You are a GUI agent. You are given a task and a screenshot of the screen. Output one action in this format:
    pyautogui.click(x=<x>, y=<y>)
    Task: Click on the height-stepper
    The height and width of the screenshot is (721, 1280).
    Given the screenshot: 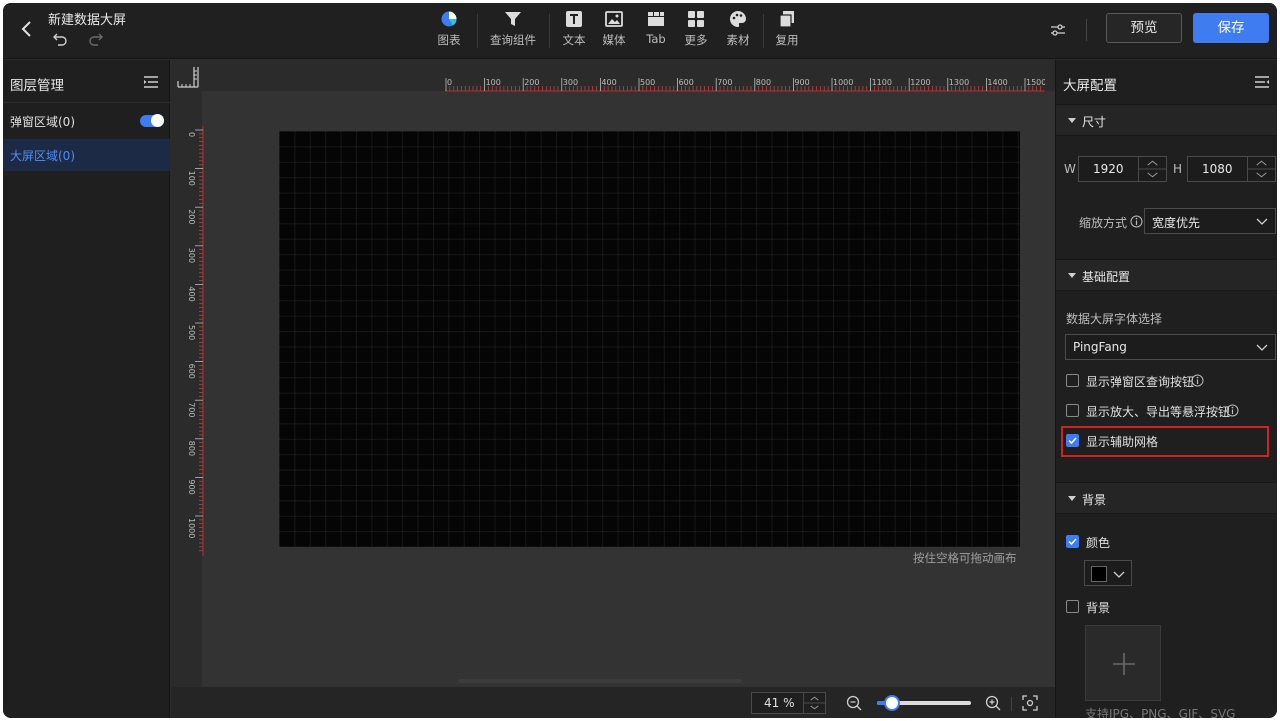 What is the action you would take?
    pyautogui.click(x=1261, y=169)
    